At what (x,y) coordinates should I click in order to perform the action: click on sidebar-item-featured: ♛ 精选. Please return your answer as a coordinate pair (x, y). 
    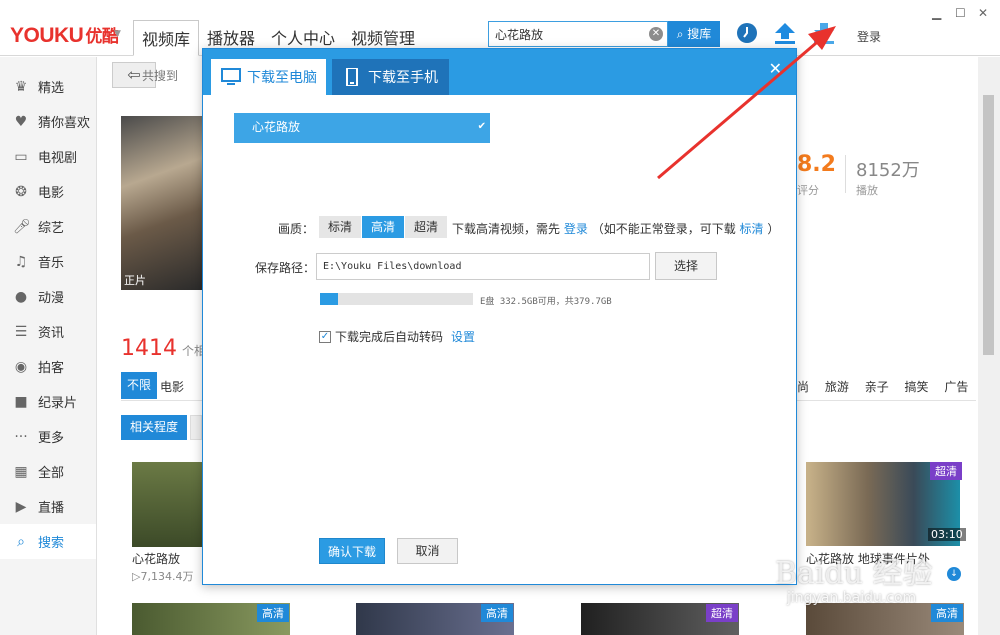
    Looking at the image, I should click on (48, 86).